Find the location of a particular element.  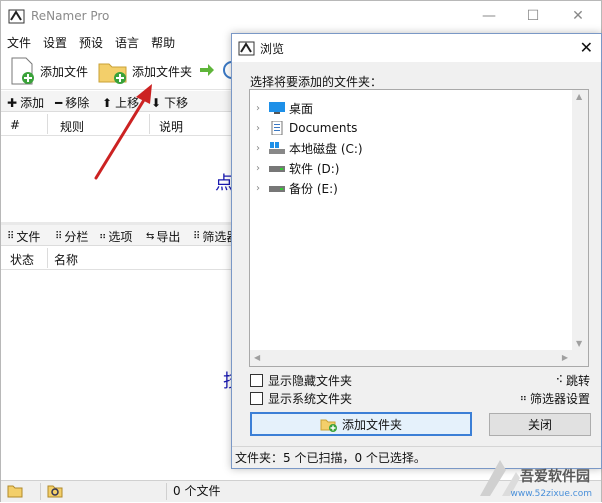

export-menu-button: ⇆ 导出 is located at coordinates (163, 236).